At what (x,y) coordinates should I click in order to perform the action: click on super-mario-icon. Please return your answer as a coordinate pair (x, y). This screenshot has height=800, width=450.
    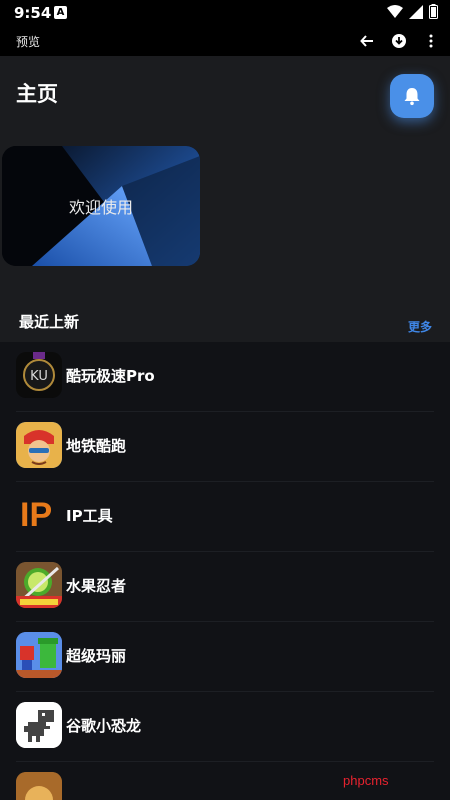
    Looking at the image, I should click on (39, 655).